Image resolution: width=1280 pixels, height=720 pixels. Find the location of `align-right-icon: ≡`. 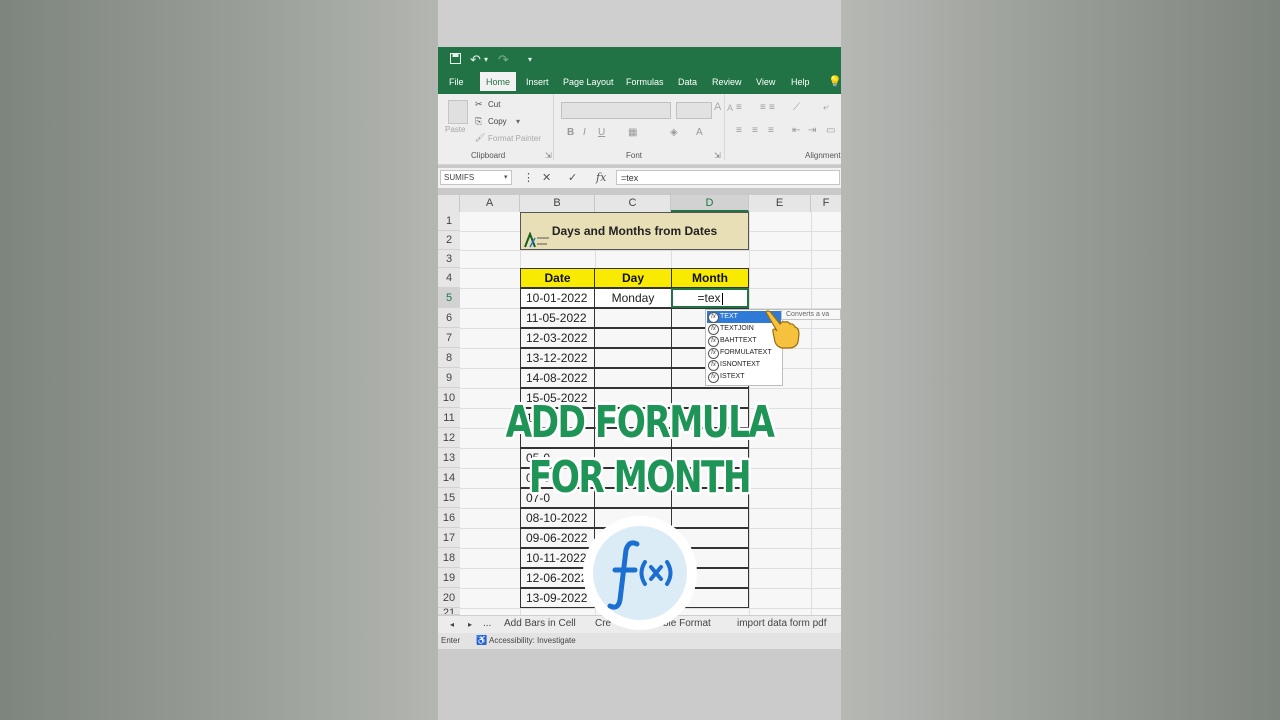

align-right-icon: ≡ is located at coordinates (771, 130).